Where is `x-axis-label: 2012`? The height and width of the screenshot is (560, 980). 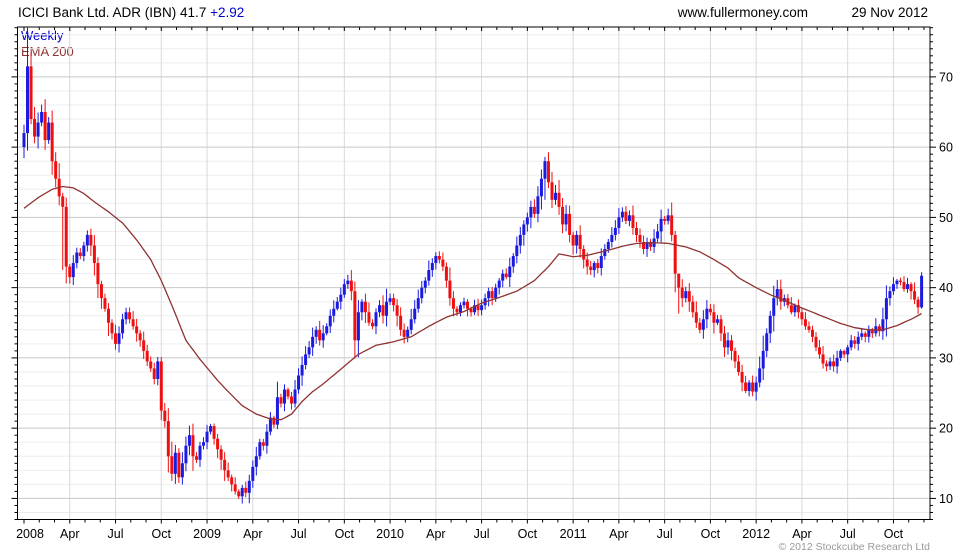
x-axis-label: 2012 is located at coordinates (756, 534).